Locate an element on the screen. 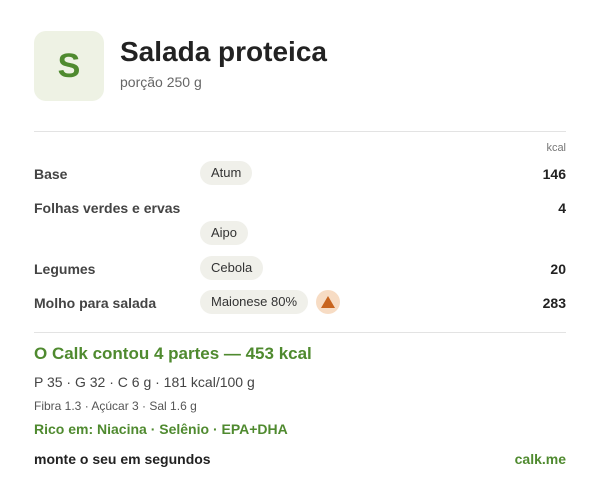  warning-triangle-icon is located at coordinates (328, 302).